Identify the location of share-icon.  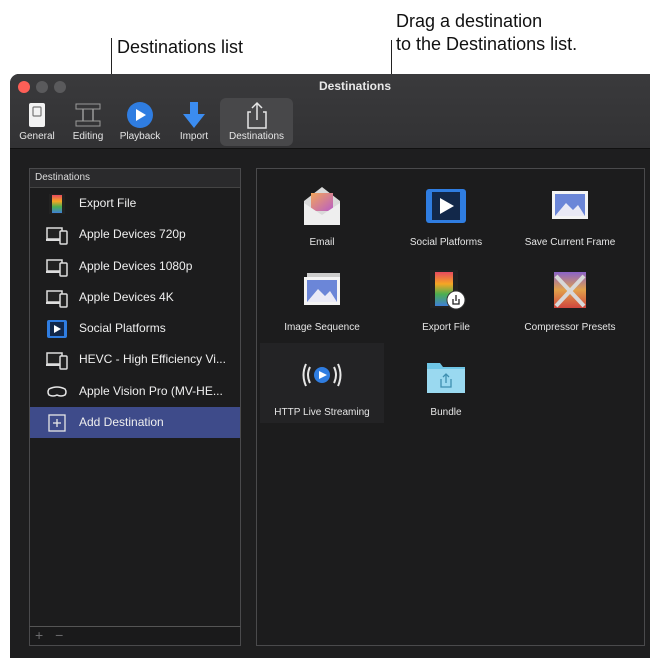
(256, 115).